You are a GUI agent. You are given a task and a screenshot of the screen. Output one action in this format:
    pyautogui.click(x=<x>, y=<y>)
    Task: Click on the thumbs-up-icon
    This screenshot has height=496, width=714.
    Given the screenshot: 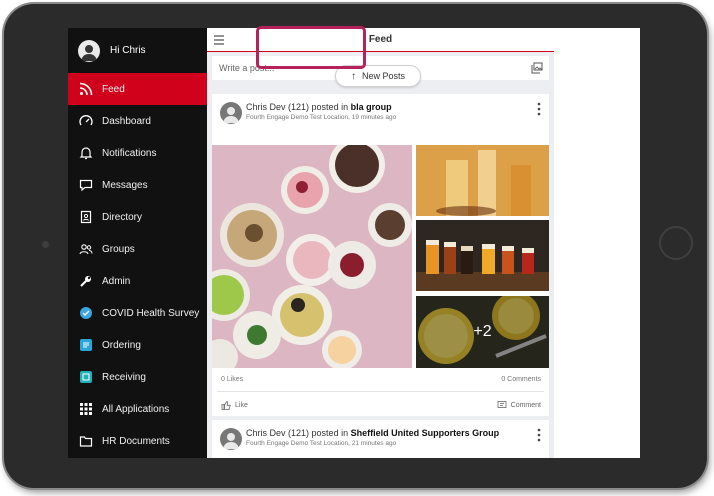 What is the action you would take?
    pyautogui.click(x=226, y=405)
    